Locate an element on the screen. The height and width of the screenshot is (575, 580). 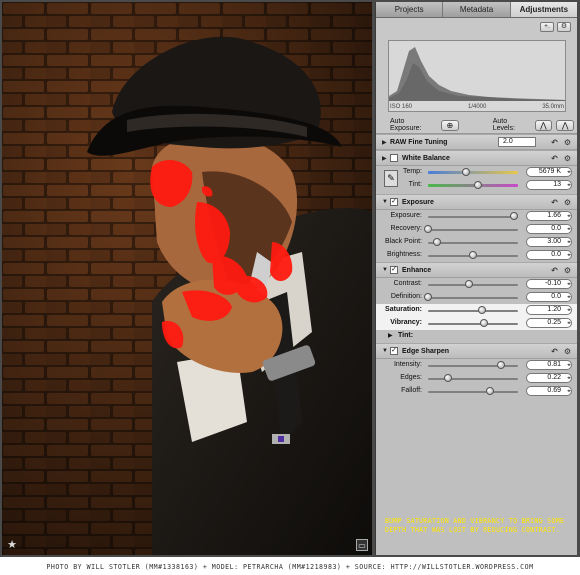
edge-sharpen-checkbox: ✓ is located at coordinates (394, 351).